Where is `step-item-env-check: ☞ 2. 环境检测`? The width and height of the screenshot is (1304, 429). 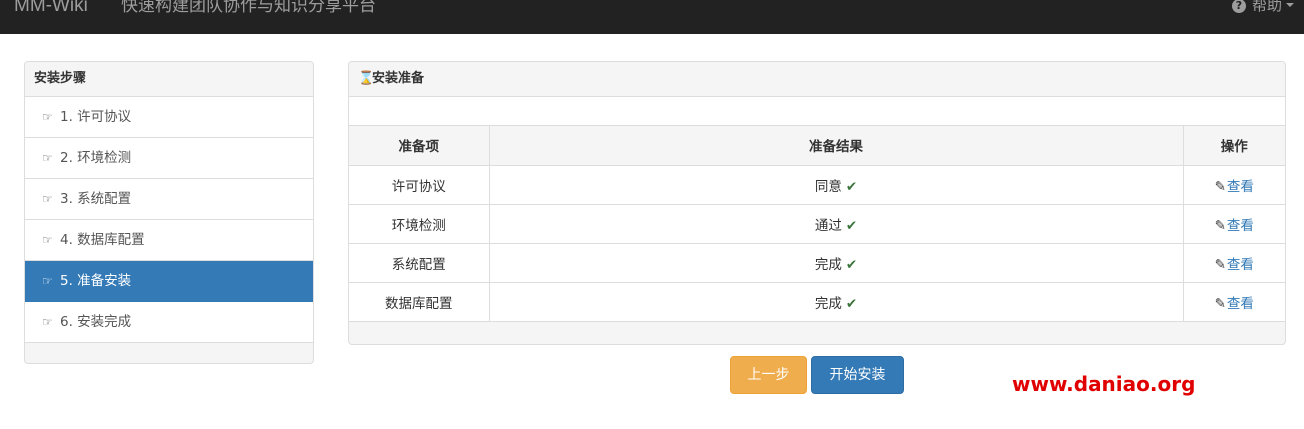
step-item-env-check: ☞ 2. 环境检测 is located at coordinates (169, 158).